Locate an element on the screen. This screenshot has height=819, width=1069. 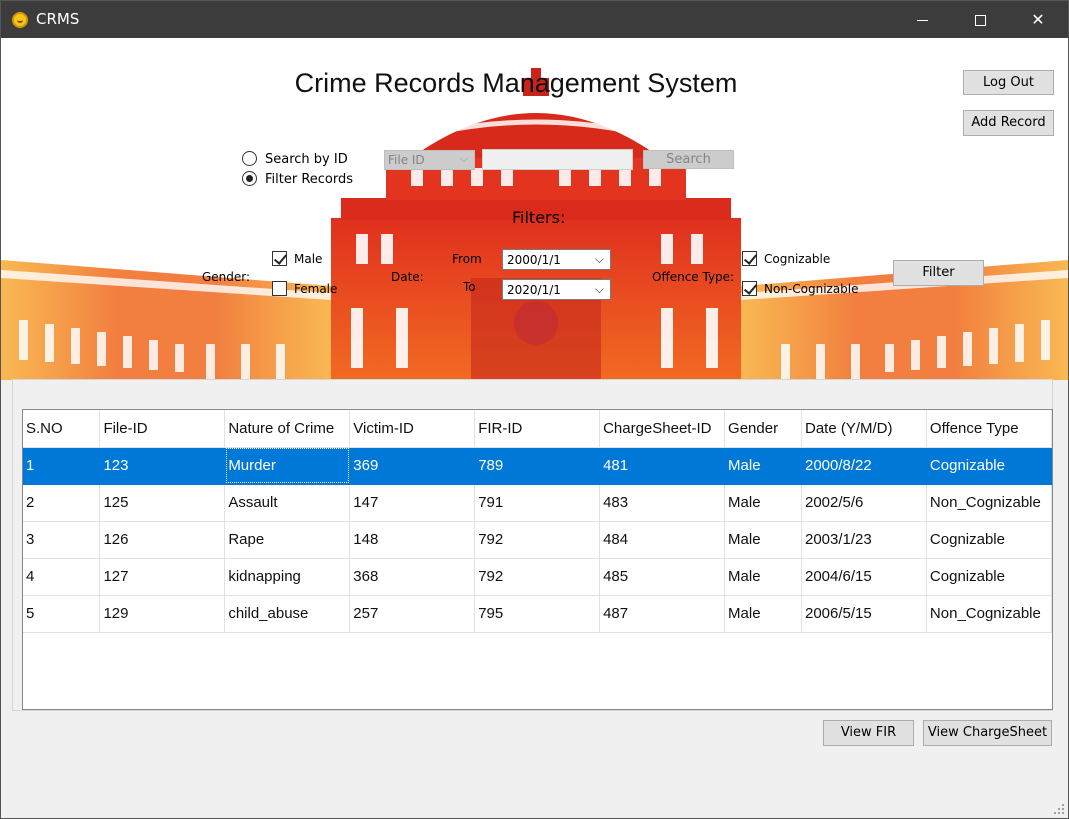
female-checkbox is located at coordinates (279, 288).